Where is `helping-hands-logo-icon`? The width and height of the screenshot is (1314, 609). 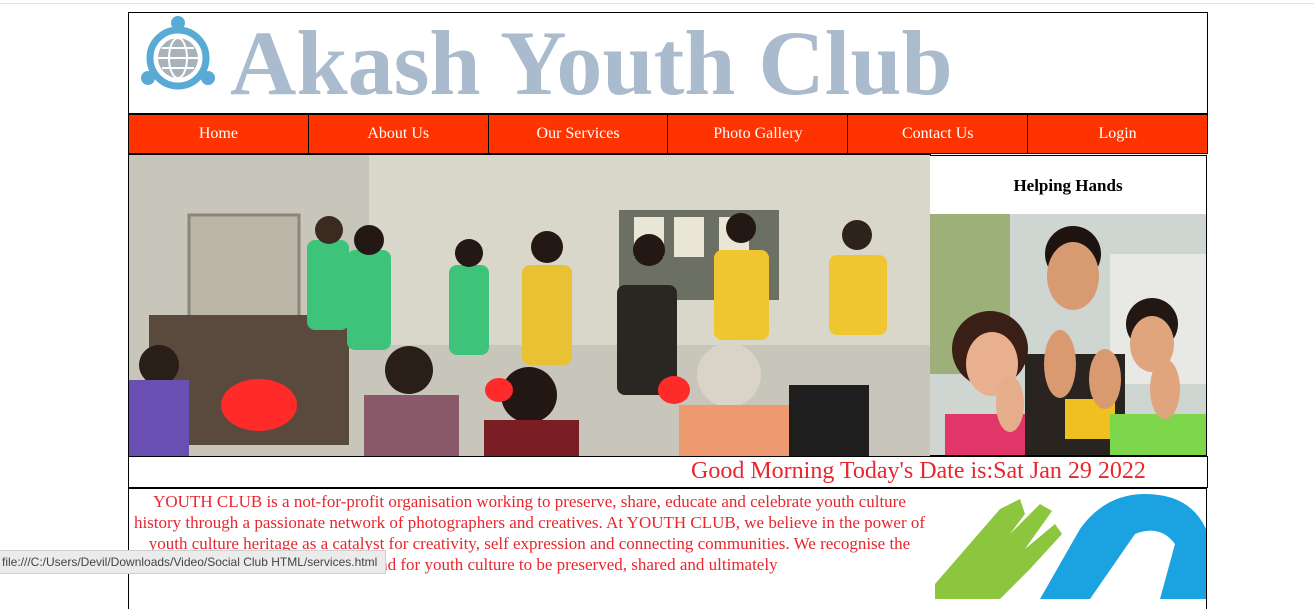
helping-hands-logo-icon is located at coordinates (1070, 546).